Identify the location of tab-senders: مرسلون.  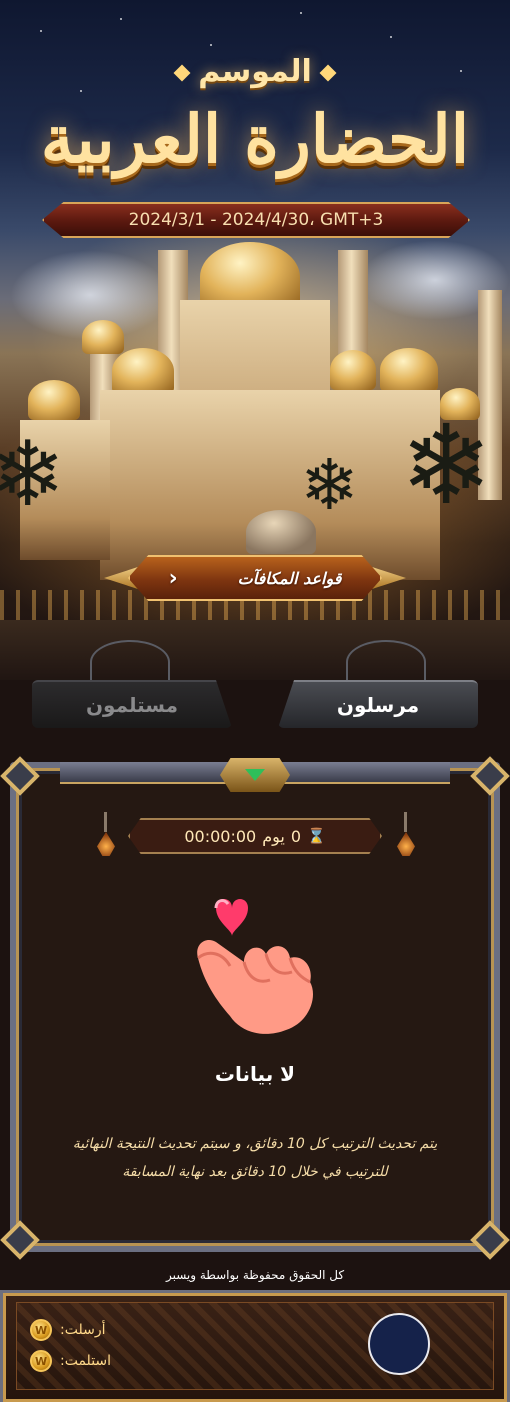
(378, 704).